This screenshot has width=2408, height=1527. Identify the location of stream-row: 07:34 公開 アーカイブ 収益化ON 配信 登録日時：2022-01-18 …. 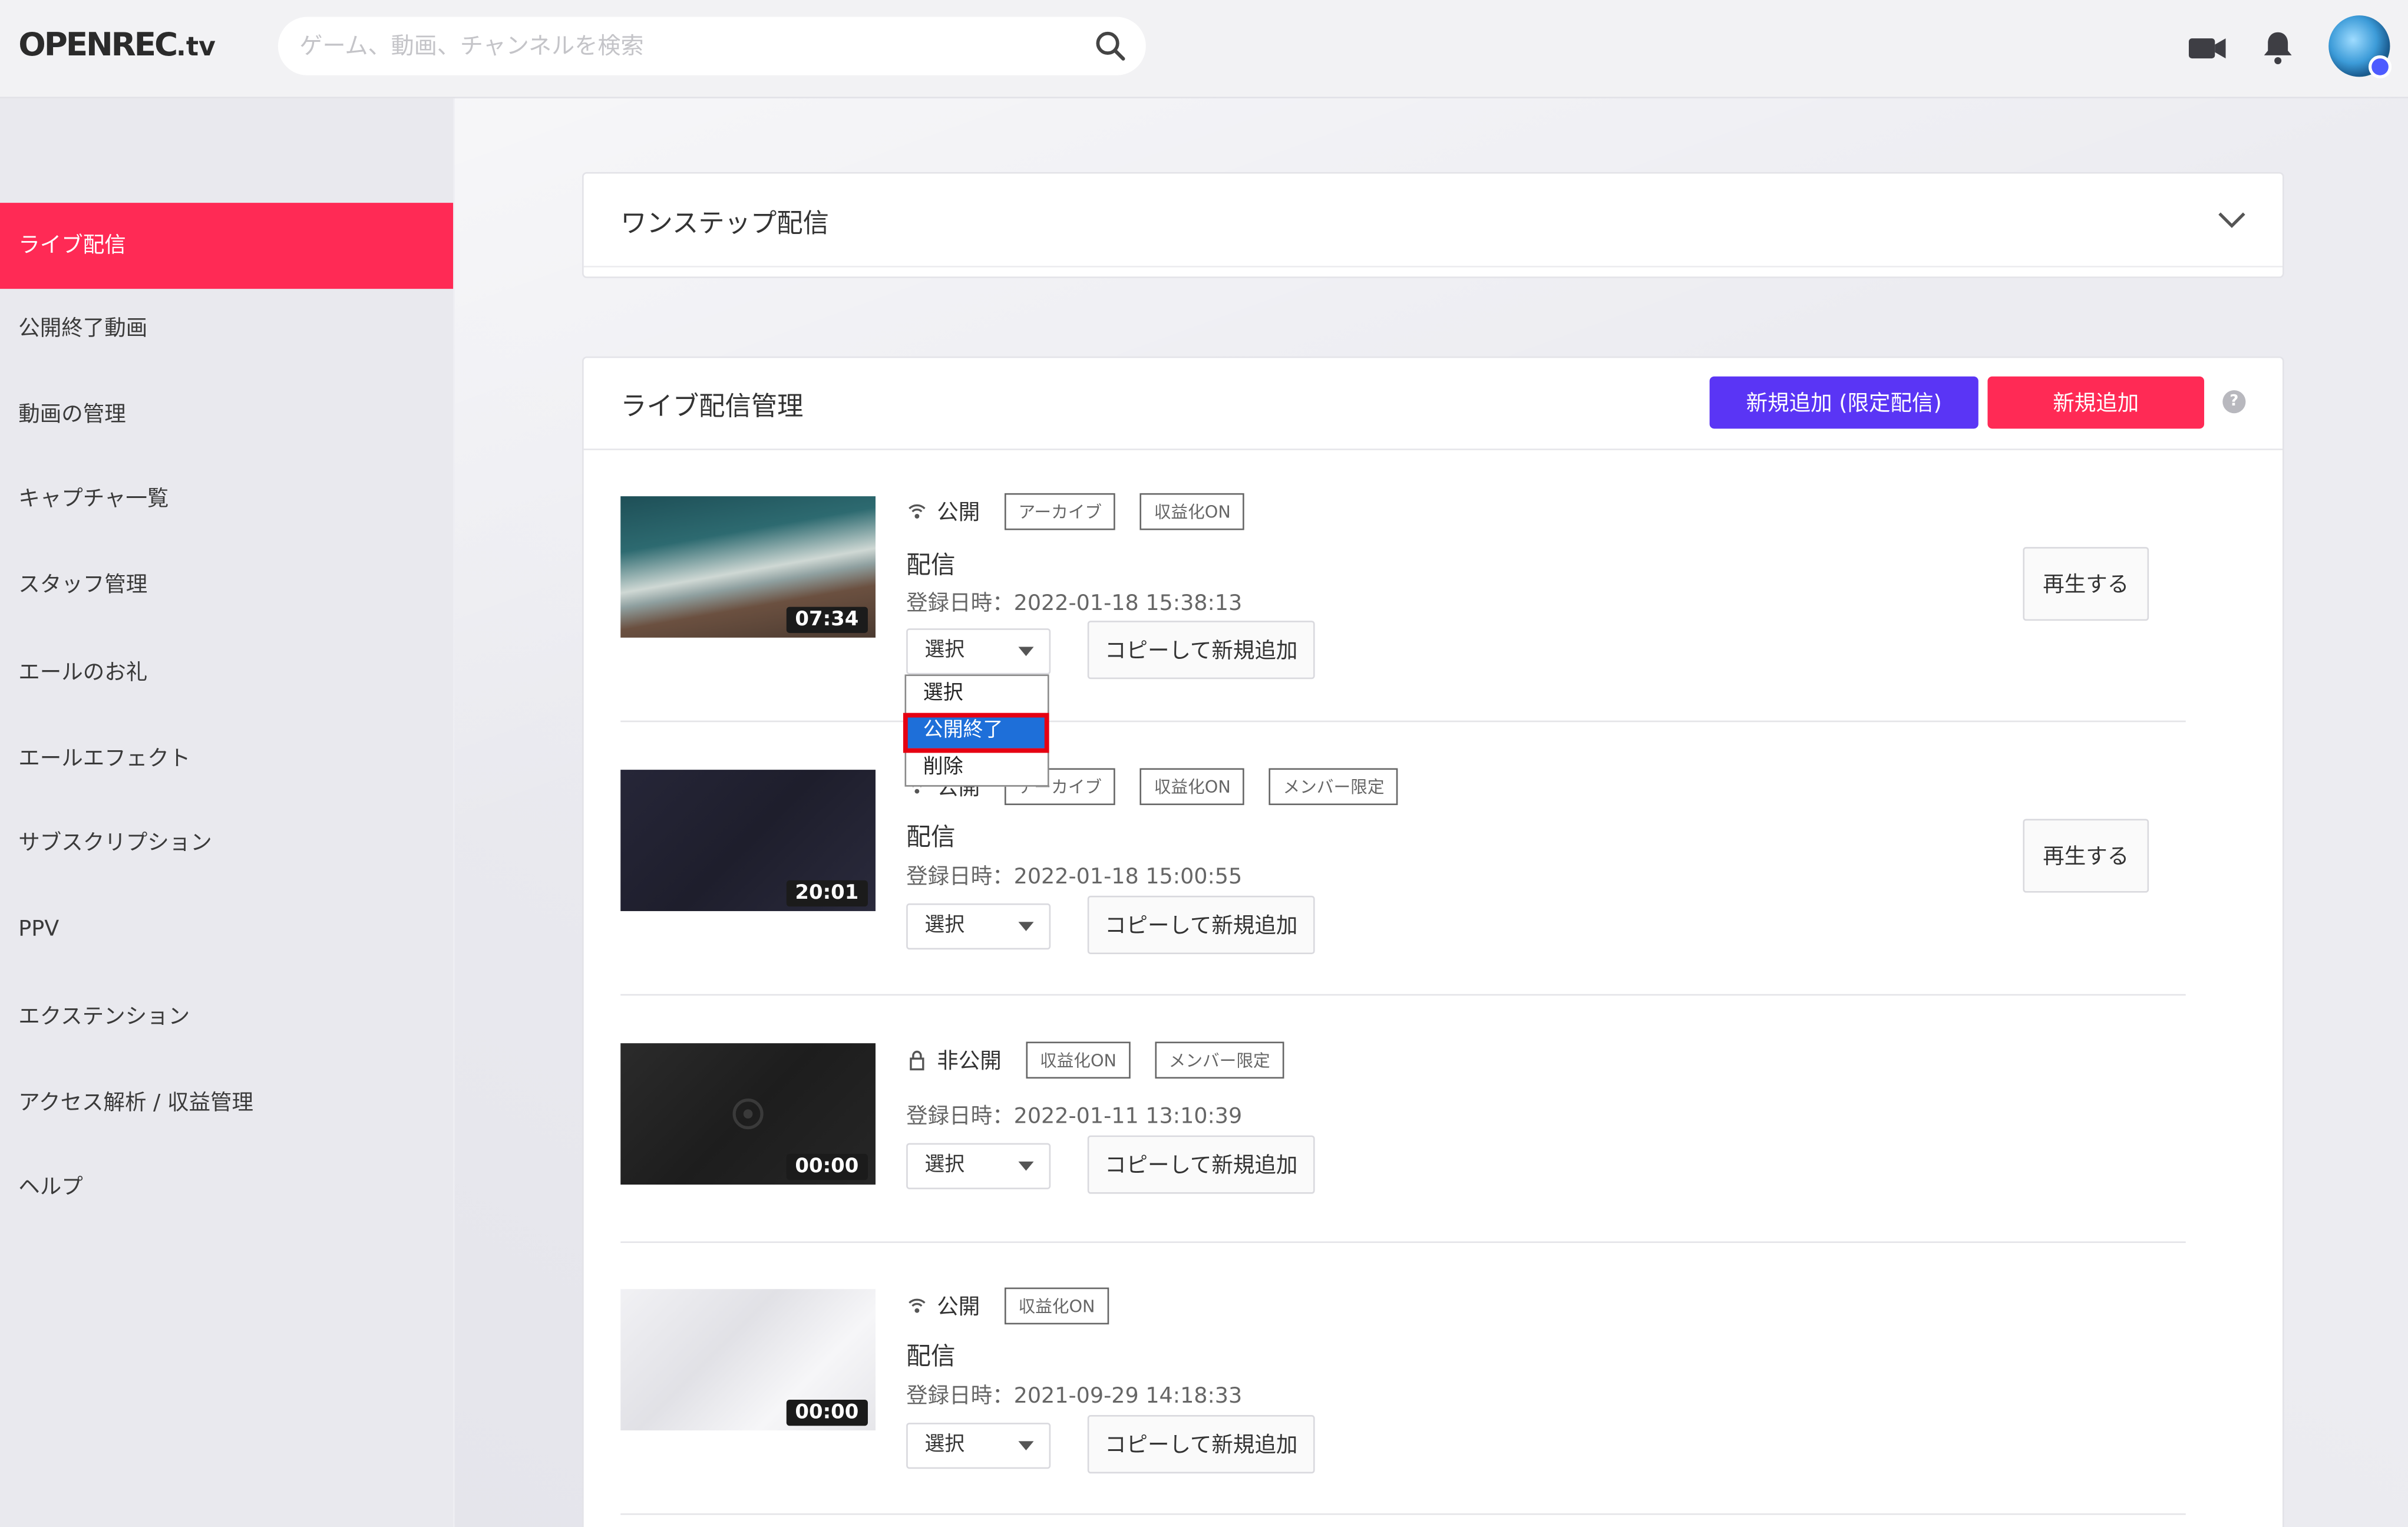
(1403, 610).